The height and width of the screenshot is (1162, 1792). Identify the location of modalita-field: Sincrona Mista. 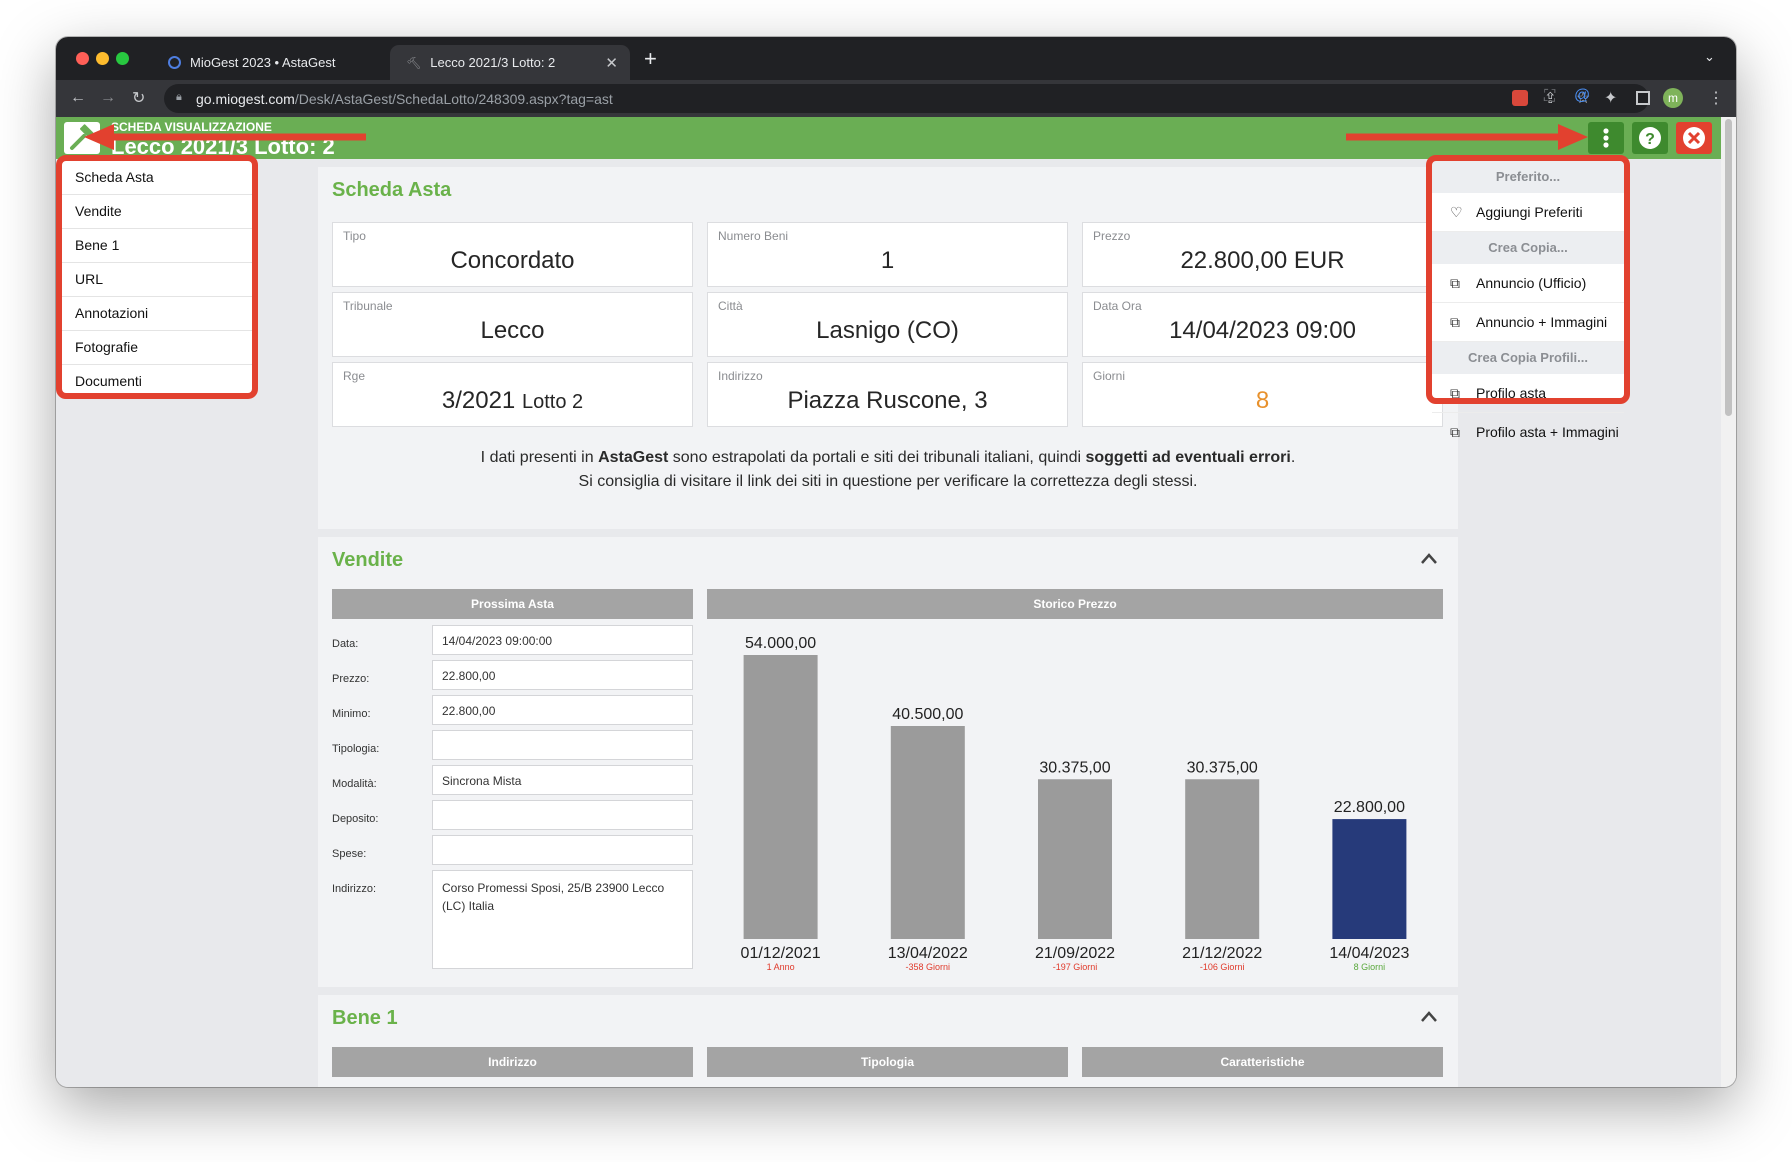
(562, 780).